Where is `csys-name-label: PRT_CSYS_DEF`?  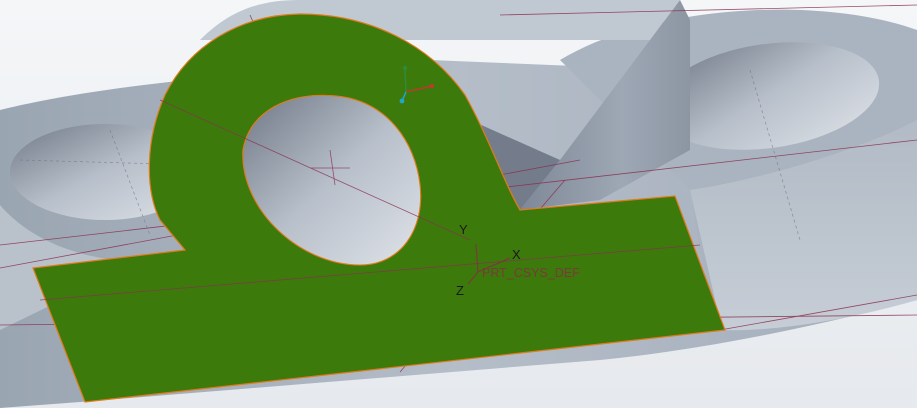
csys-name-label: PRT_CSYS_DEF is located at coordinates (531, 273).